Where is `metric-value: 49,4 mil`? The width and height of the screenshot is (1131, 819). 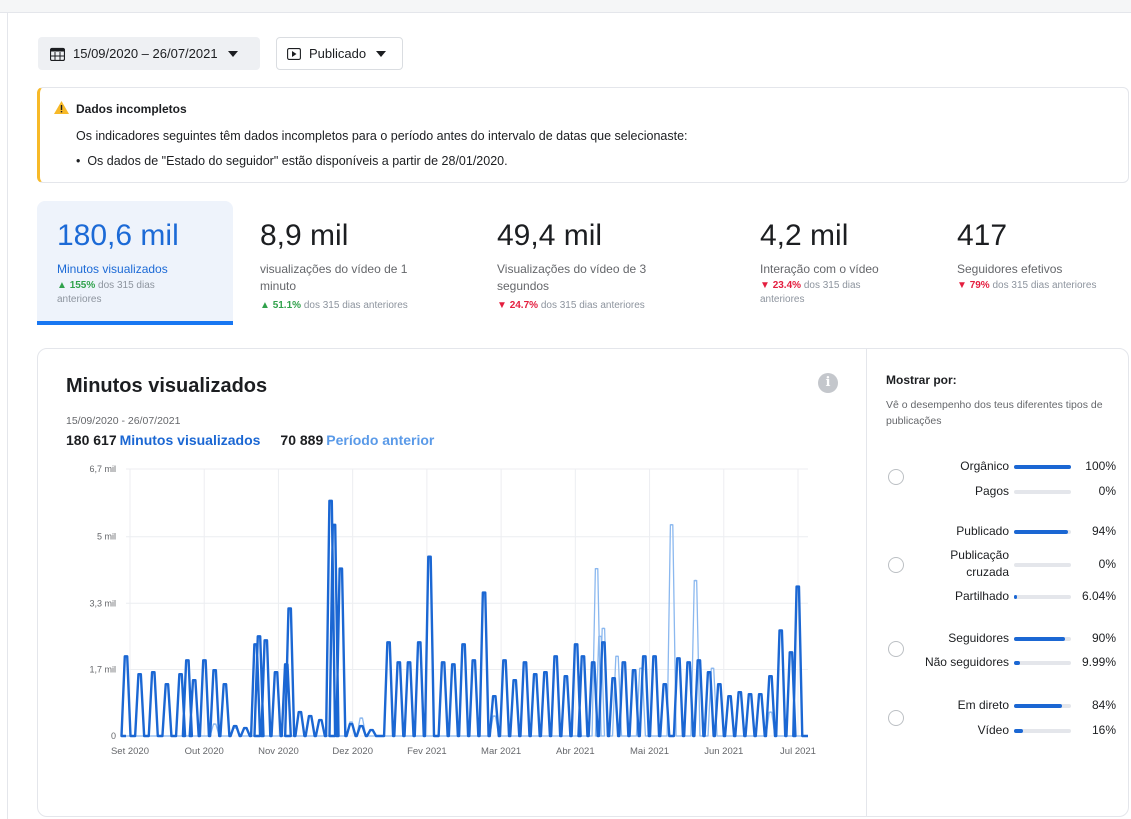
metric-value: 49,4 mil is located at coordinates (550, 235).